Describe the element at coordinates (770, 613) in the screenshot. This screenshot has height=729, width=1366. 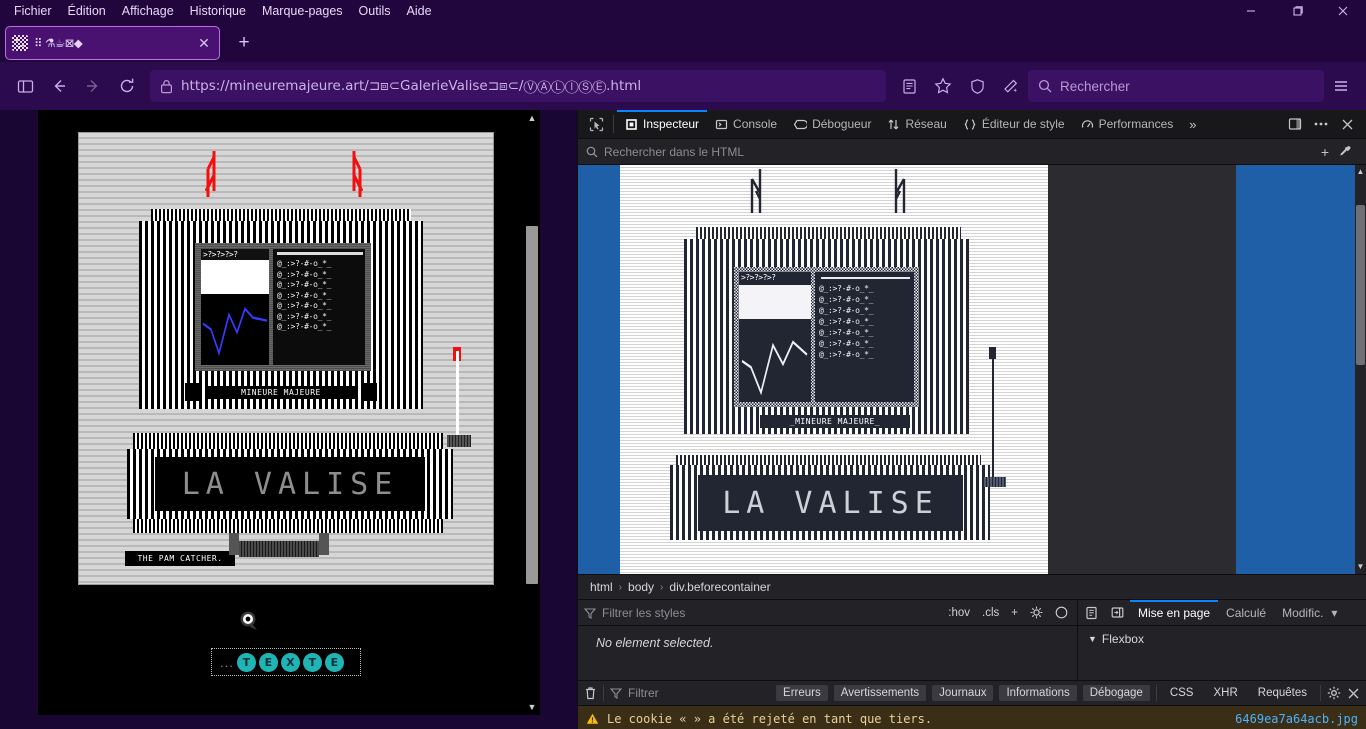
I see `rules-filter-placeholder: Filtrer les styles` at that location.